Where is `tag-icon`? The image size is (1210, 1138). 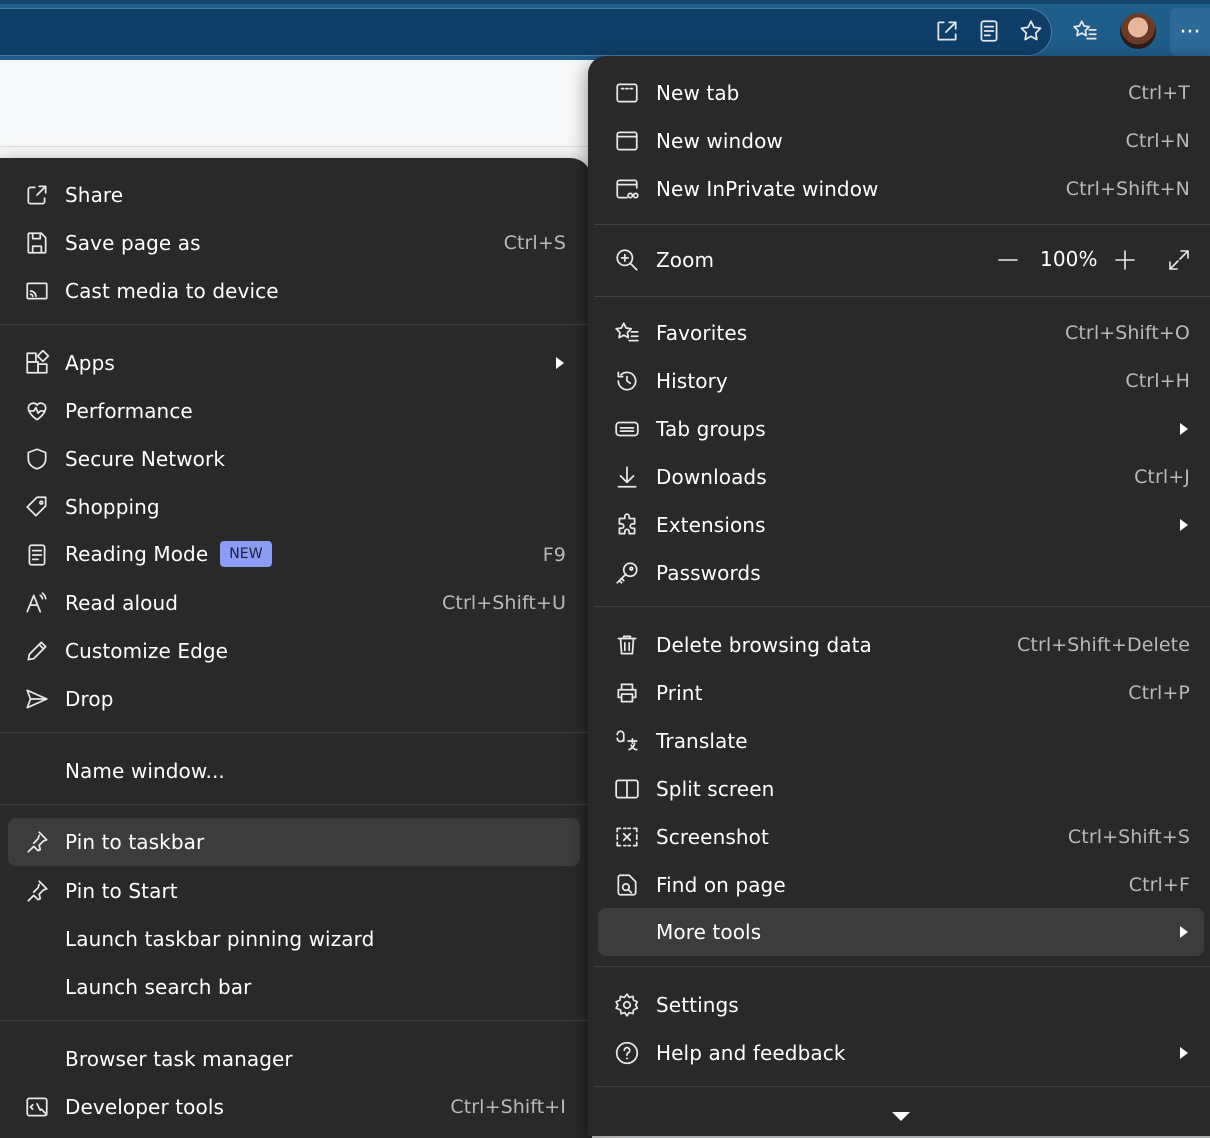
tag-icon is located at coordinates (37, 507).